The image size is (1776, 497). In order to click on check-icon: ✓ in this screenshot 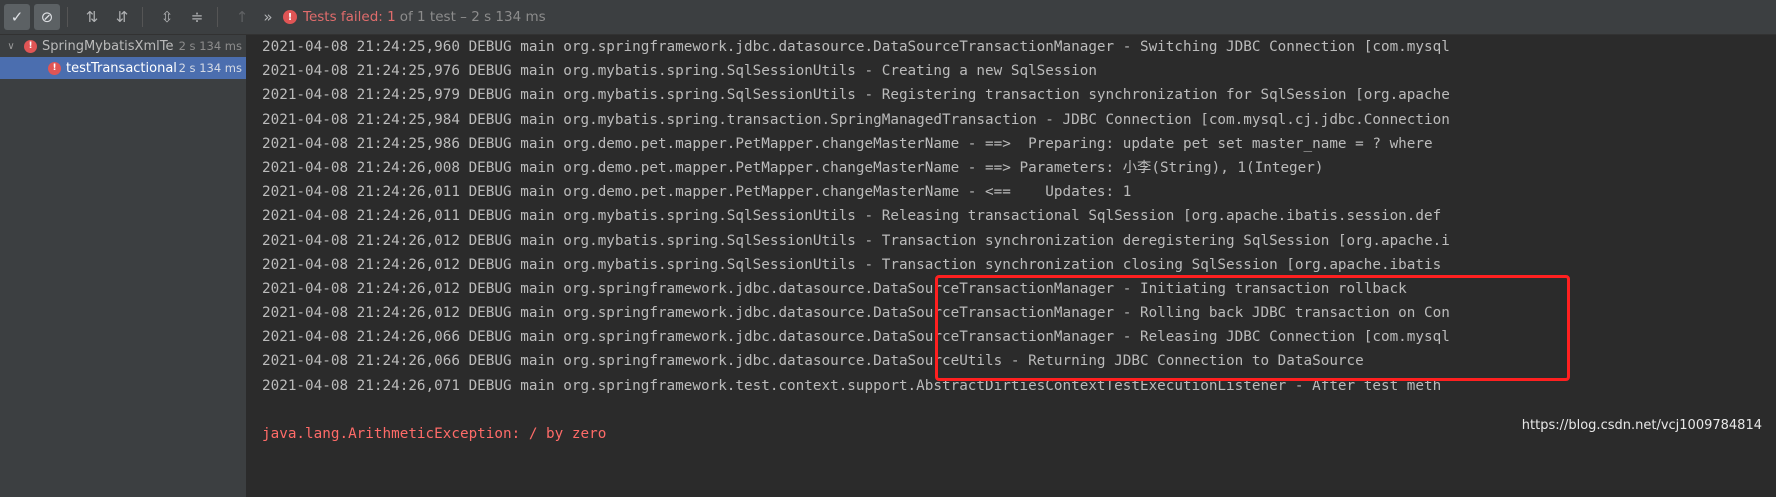, I will do `click(17, 17)`.